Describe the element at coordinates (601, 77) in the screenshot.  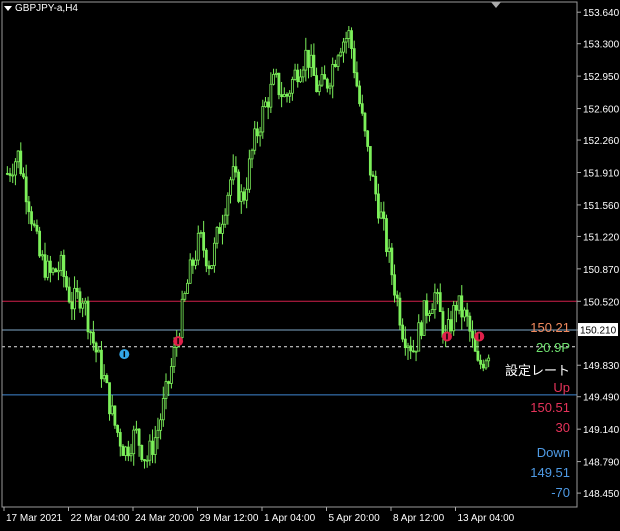
I see `y-tick-label: 152.950` at that location.